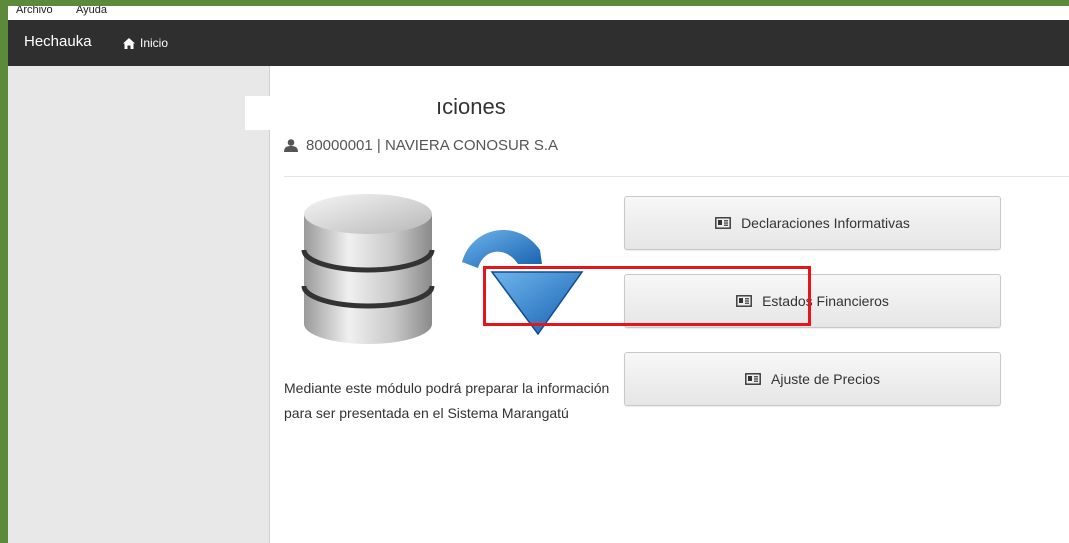 The height and width of the screenshot is (543, 1069). I want to click on redaction-patch, so click(345, 113).